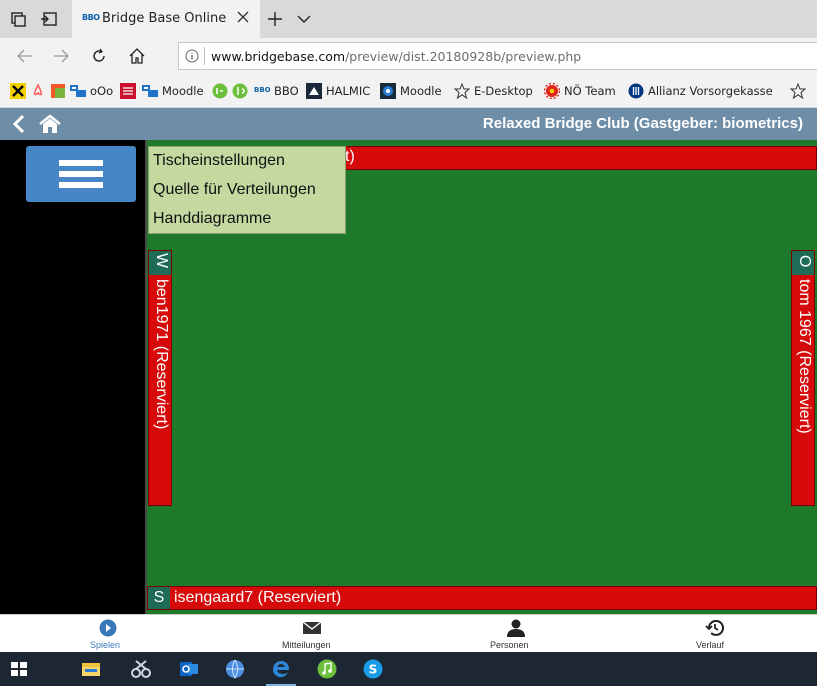  What do you see at coordinates (408, 19) in the screenshot?
I see `browser-tab-strip: BBO Bridge Base Online` at bounding box center [408, 19].